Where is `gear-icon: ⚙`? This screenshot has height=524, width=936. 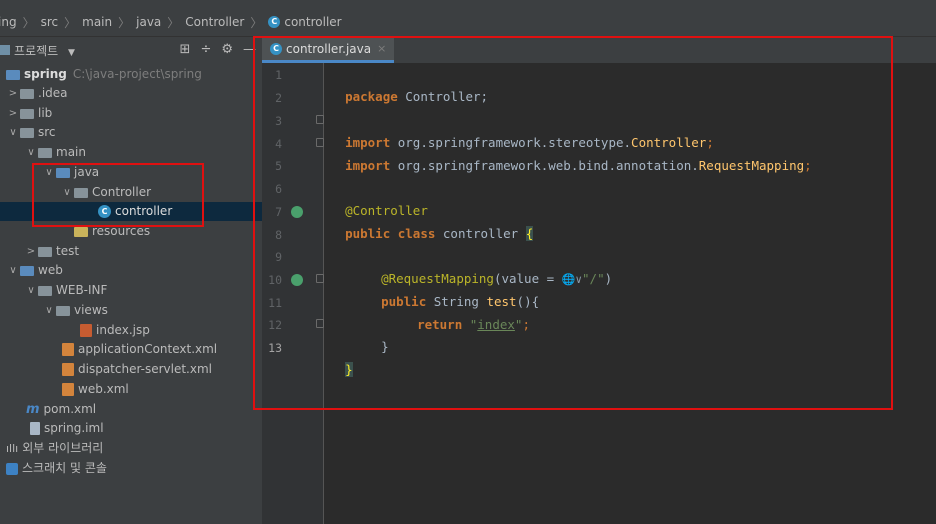 gear-icon: ⚙ is located at coordinates (227, 49).